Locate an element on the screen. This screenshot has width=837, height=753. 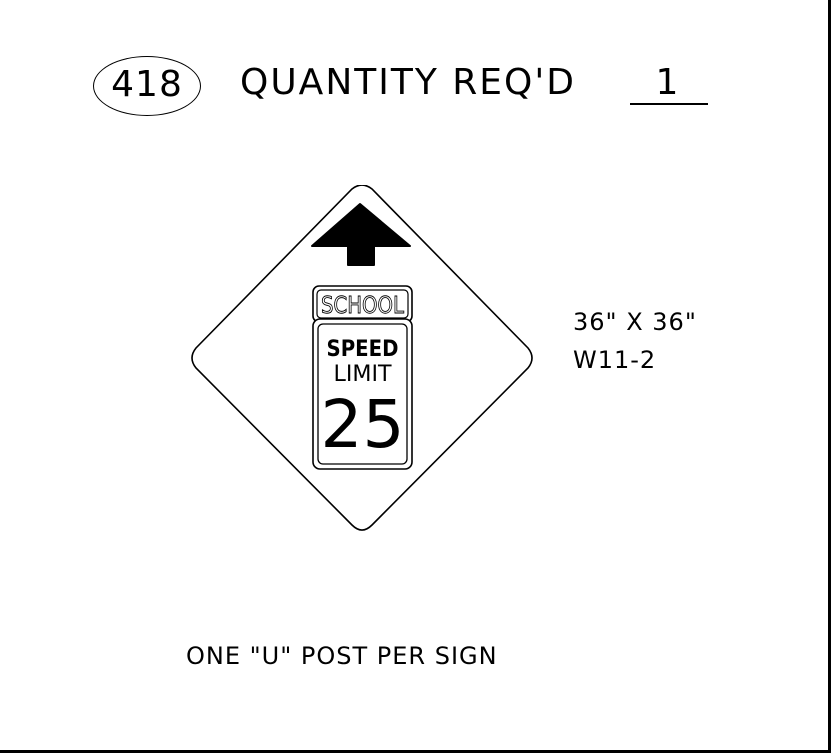
quantity-label: QUANTITY REQ'D is located at coordinates (408, 82).